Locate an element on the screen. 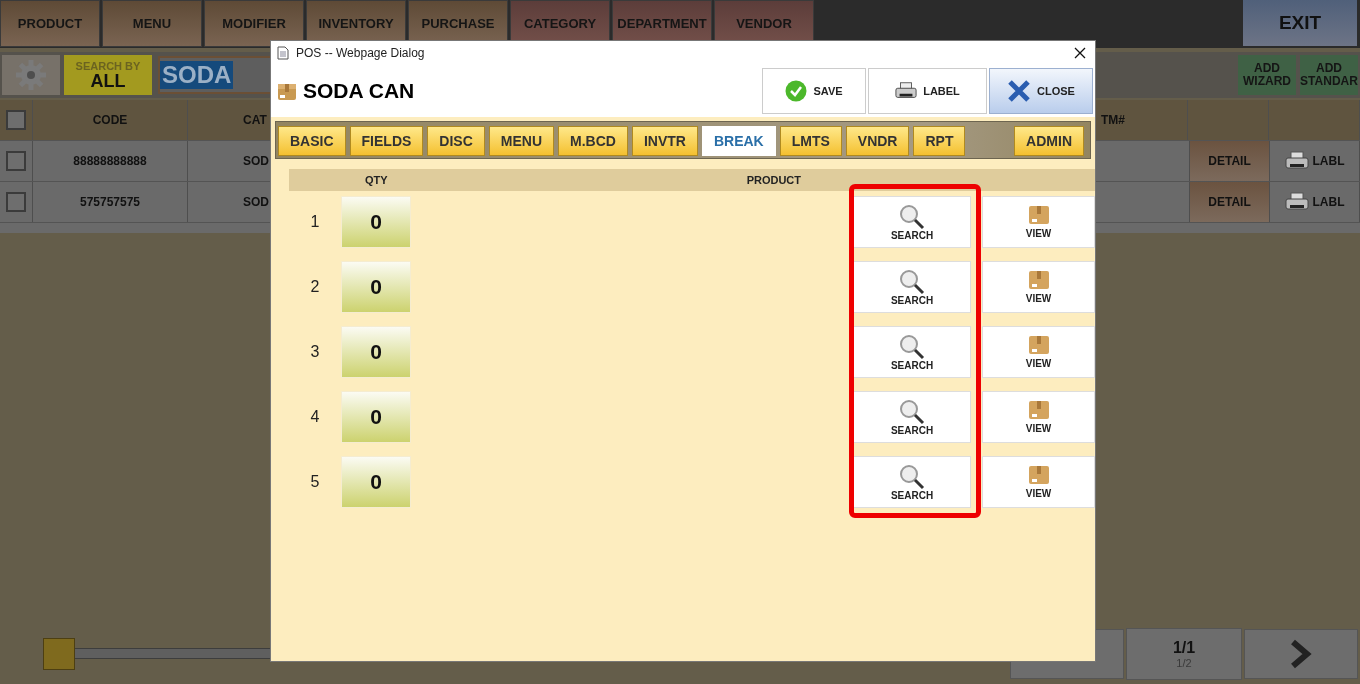 The height and width of the screenshot is (684, 1360). row-number: 5 is located at coordinates (315, 482).